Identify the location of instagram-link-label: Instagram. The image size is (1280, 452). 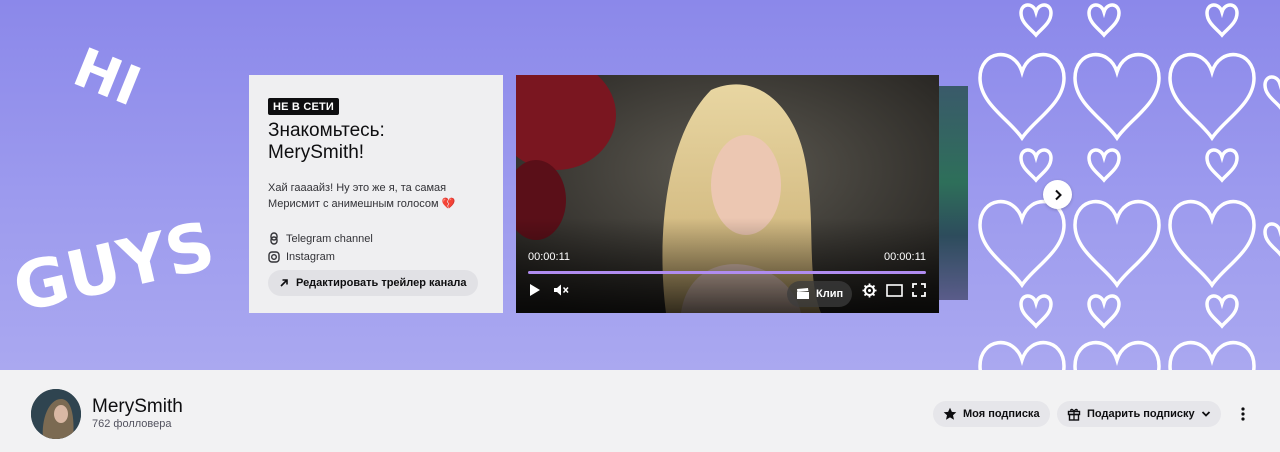
(310, 257).